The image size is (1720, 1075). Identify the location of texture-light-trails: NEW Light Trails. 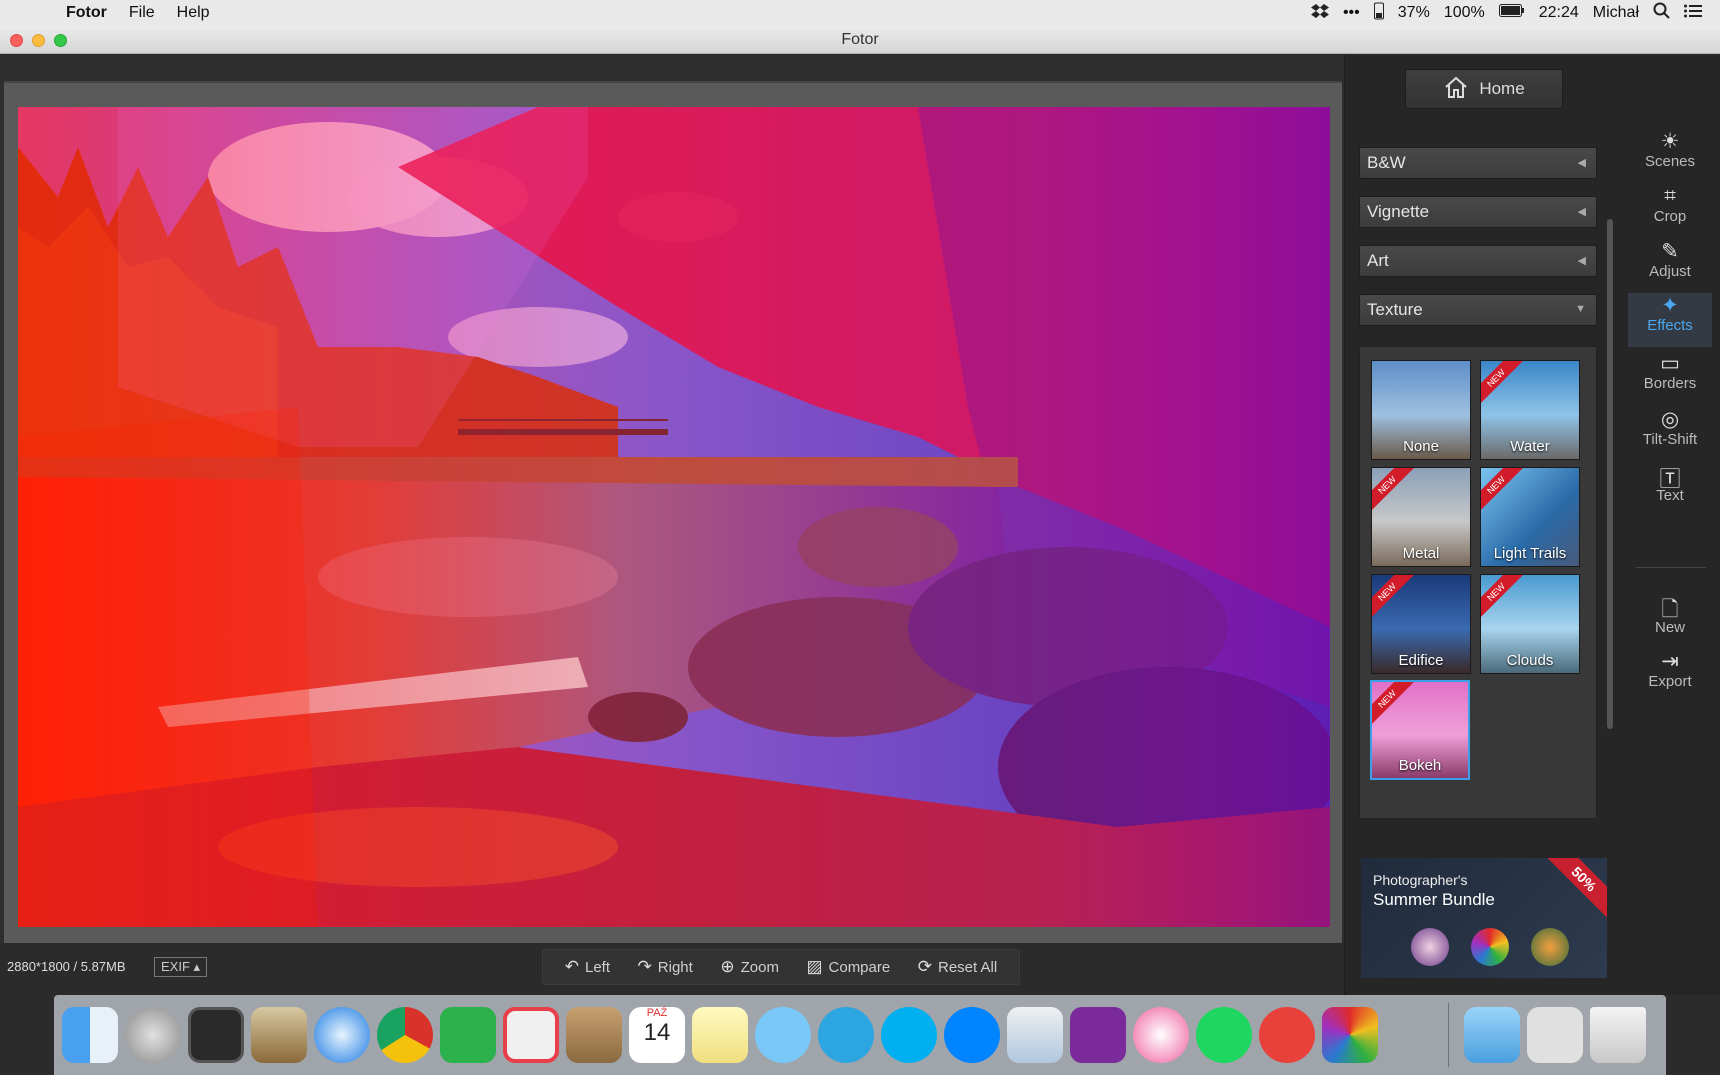
(1530, 517).